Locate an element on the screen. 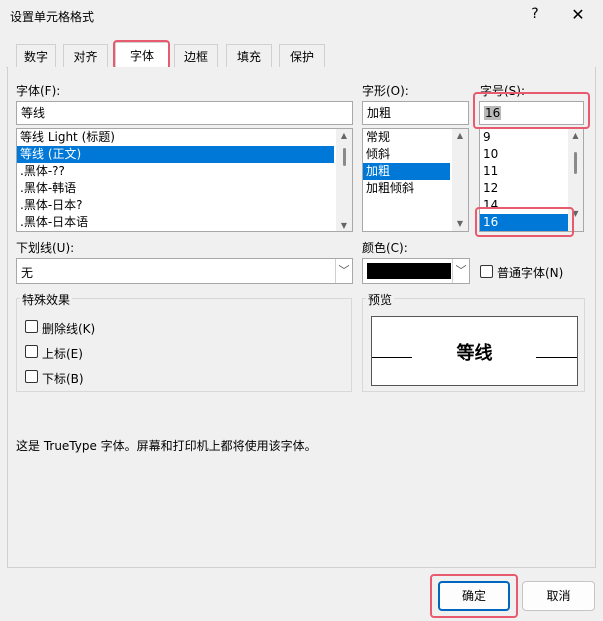 Image resolution: width=603 pixels, height=621 pixels. preview-group-label: 预览 is located at coordinates (380, 299).